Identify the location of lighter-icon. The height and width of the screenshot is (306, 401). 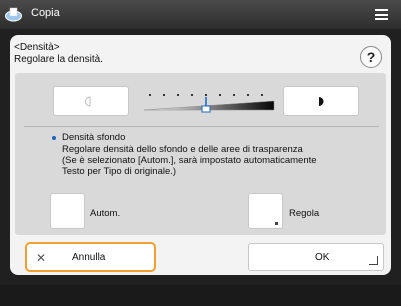
(88, 101).